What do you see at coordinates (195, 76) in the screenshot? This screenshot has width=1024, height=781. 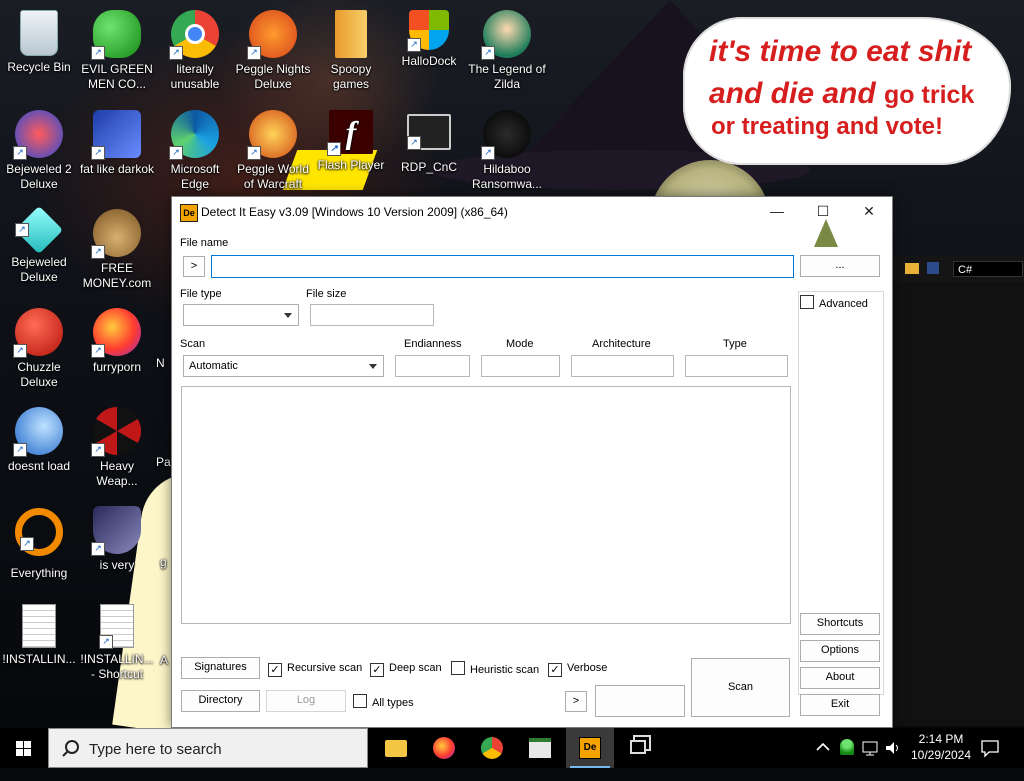 I see `desktop-icon-label: literally unusable` at bounding box center [195, 76].